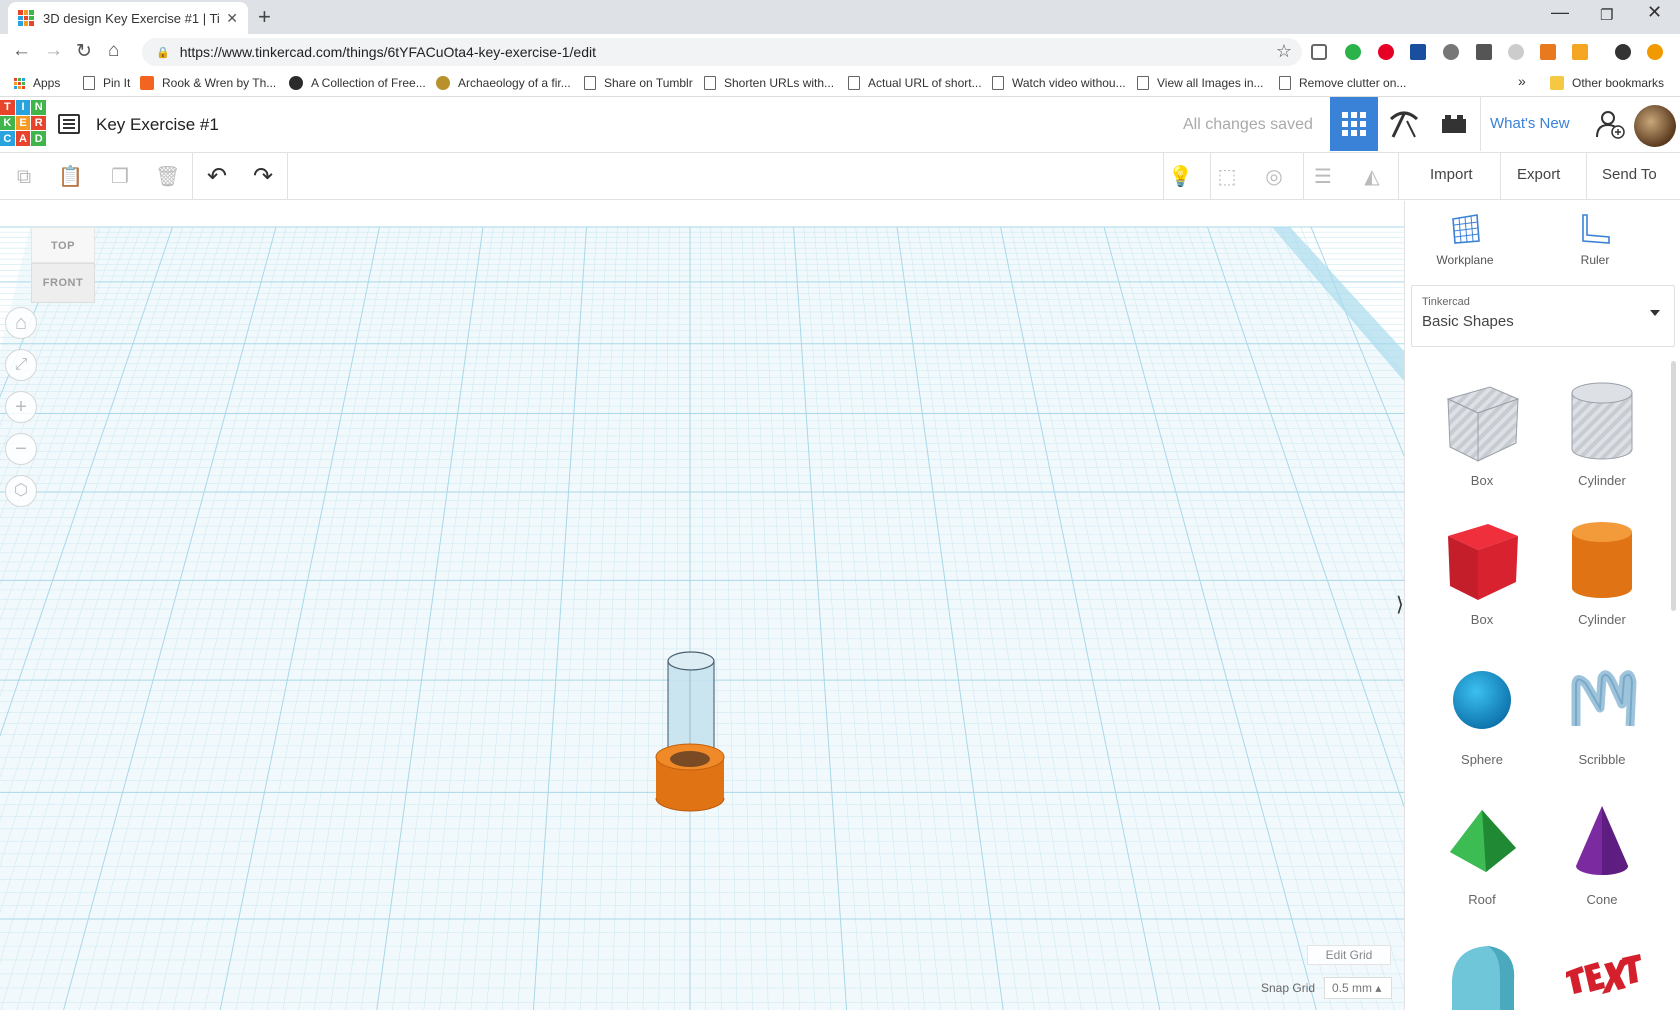 The width and height of the screenshot is (1680, 1018). Describe the element at coordinates (217, 177) in the screenshot. I see `undo-icon: ↶` at that location.